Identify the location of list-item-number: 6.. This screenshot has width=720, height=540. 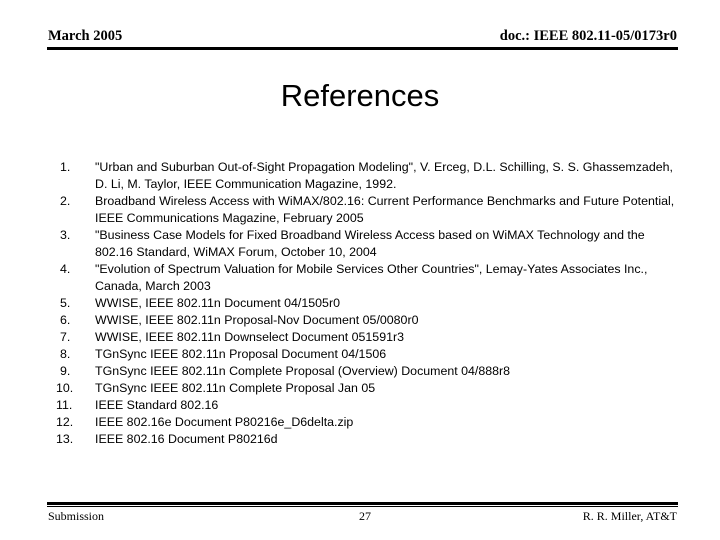
(65, 320).